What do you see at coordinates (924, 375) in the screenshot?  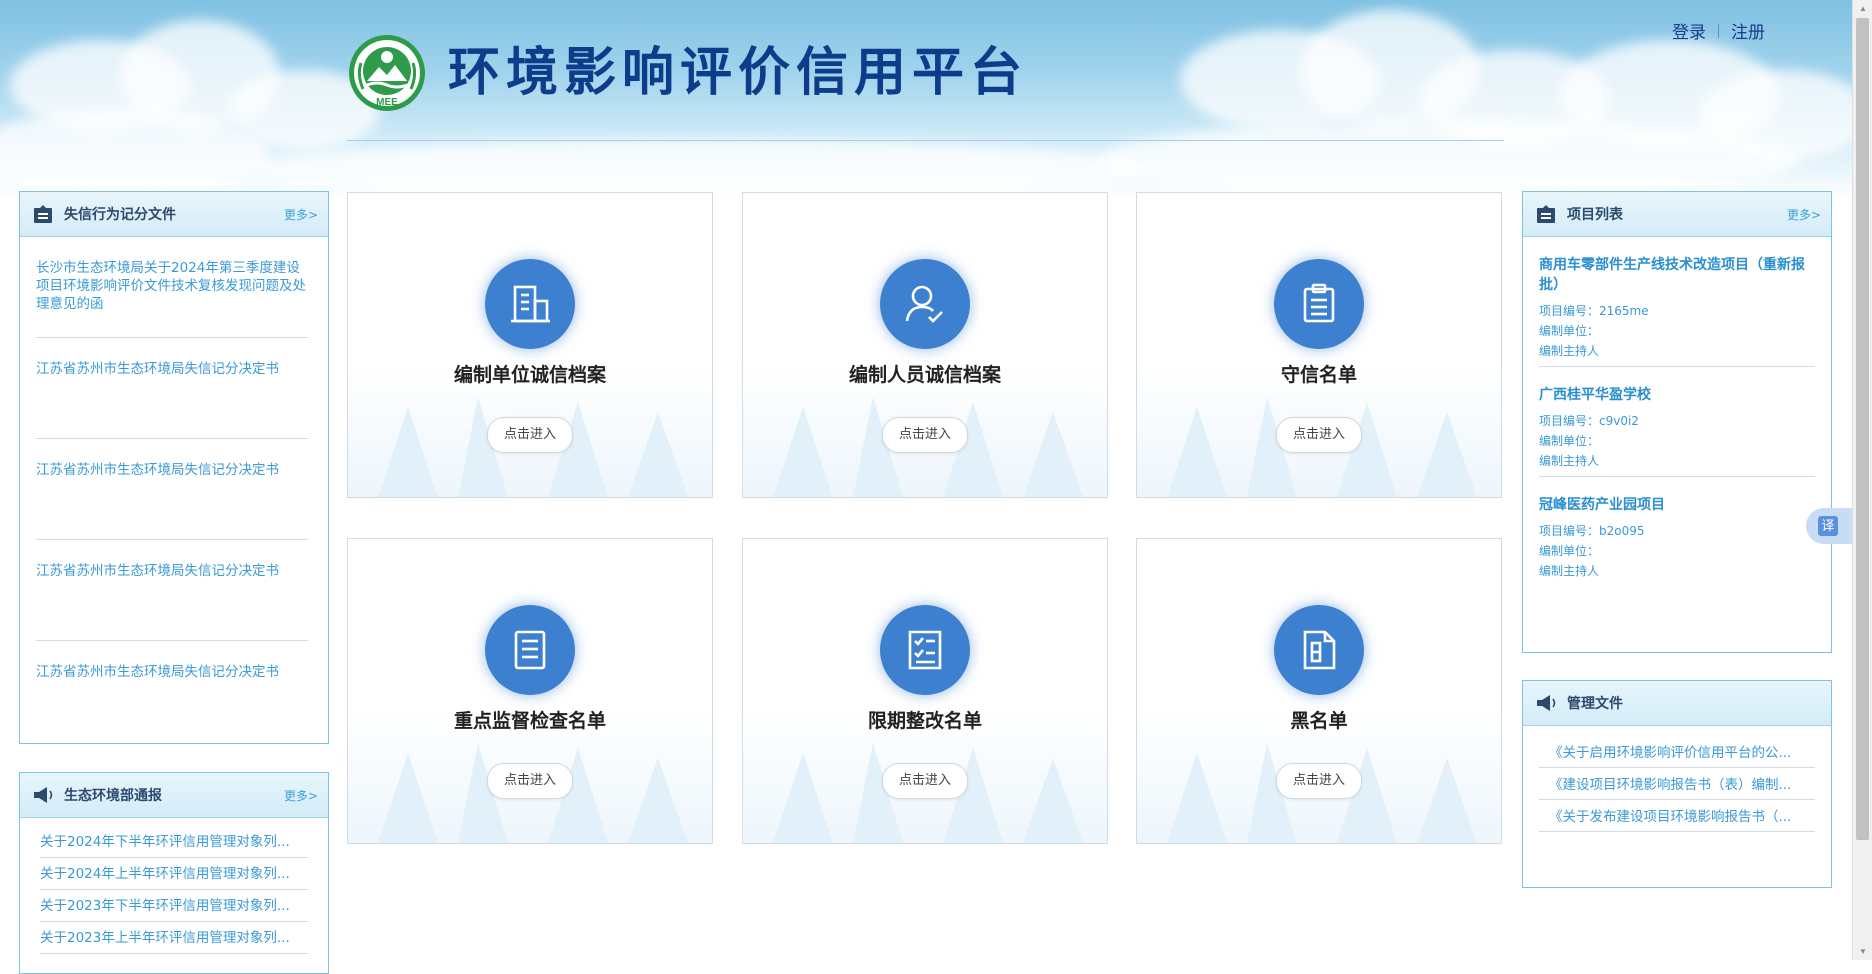 I see `card-title: 编制人员诚信档案` at bounding box center [924, 375].